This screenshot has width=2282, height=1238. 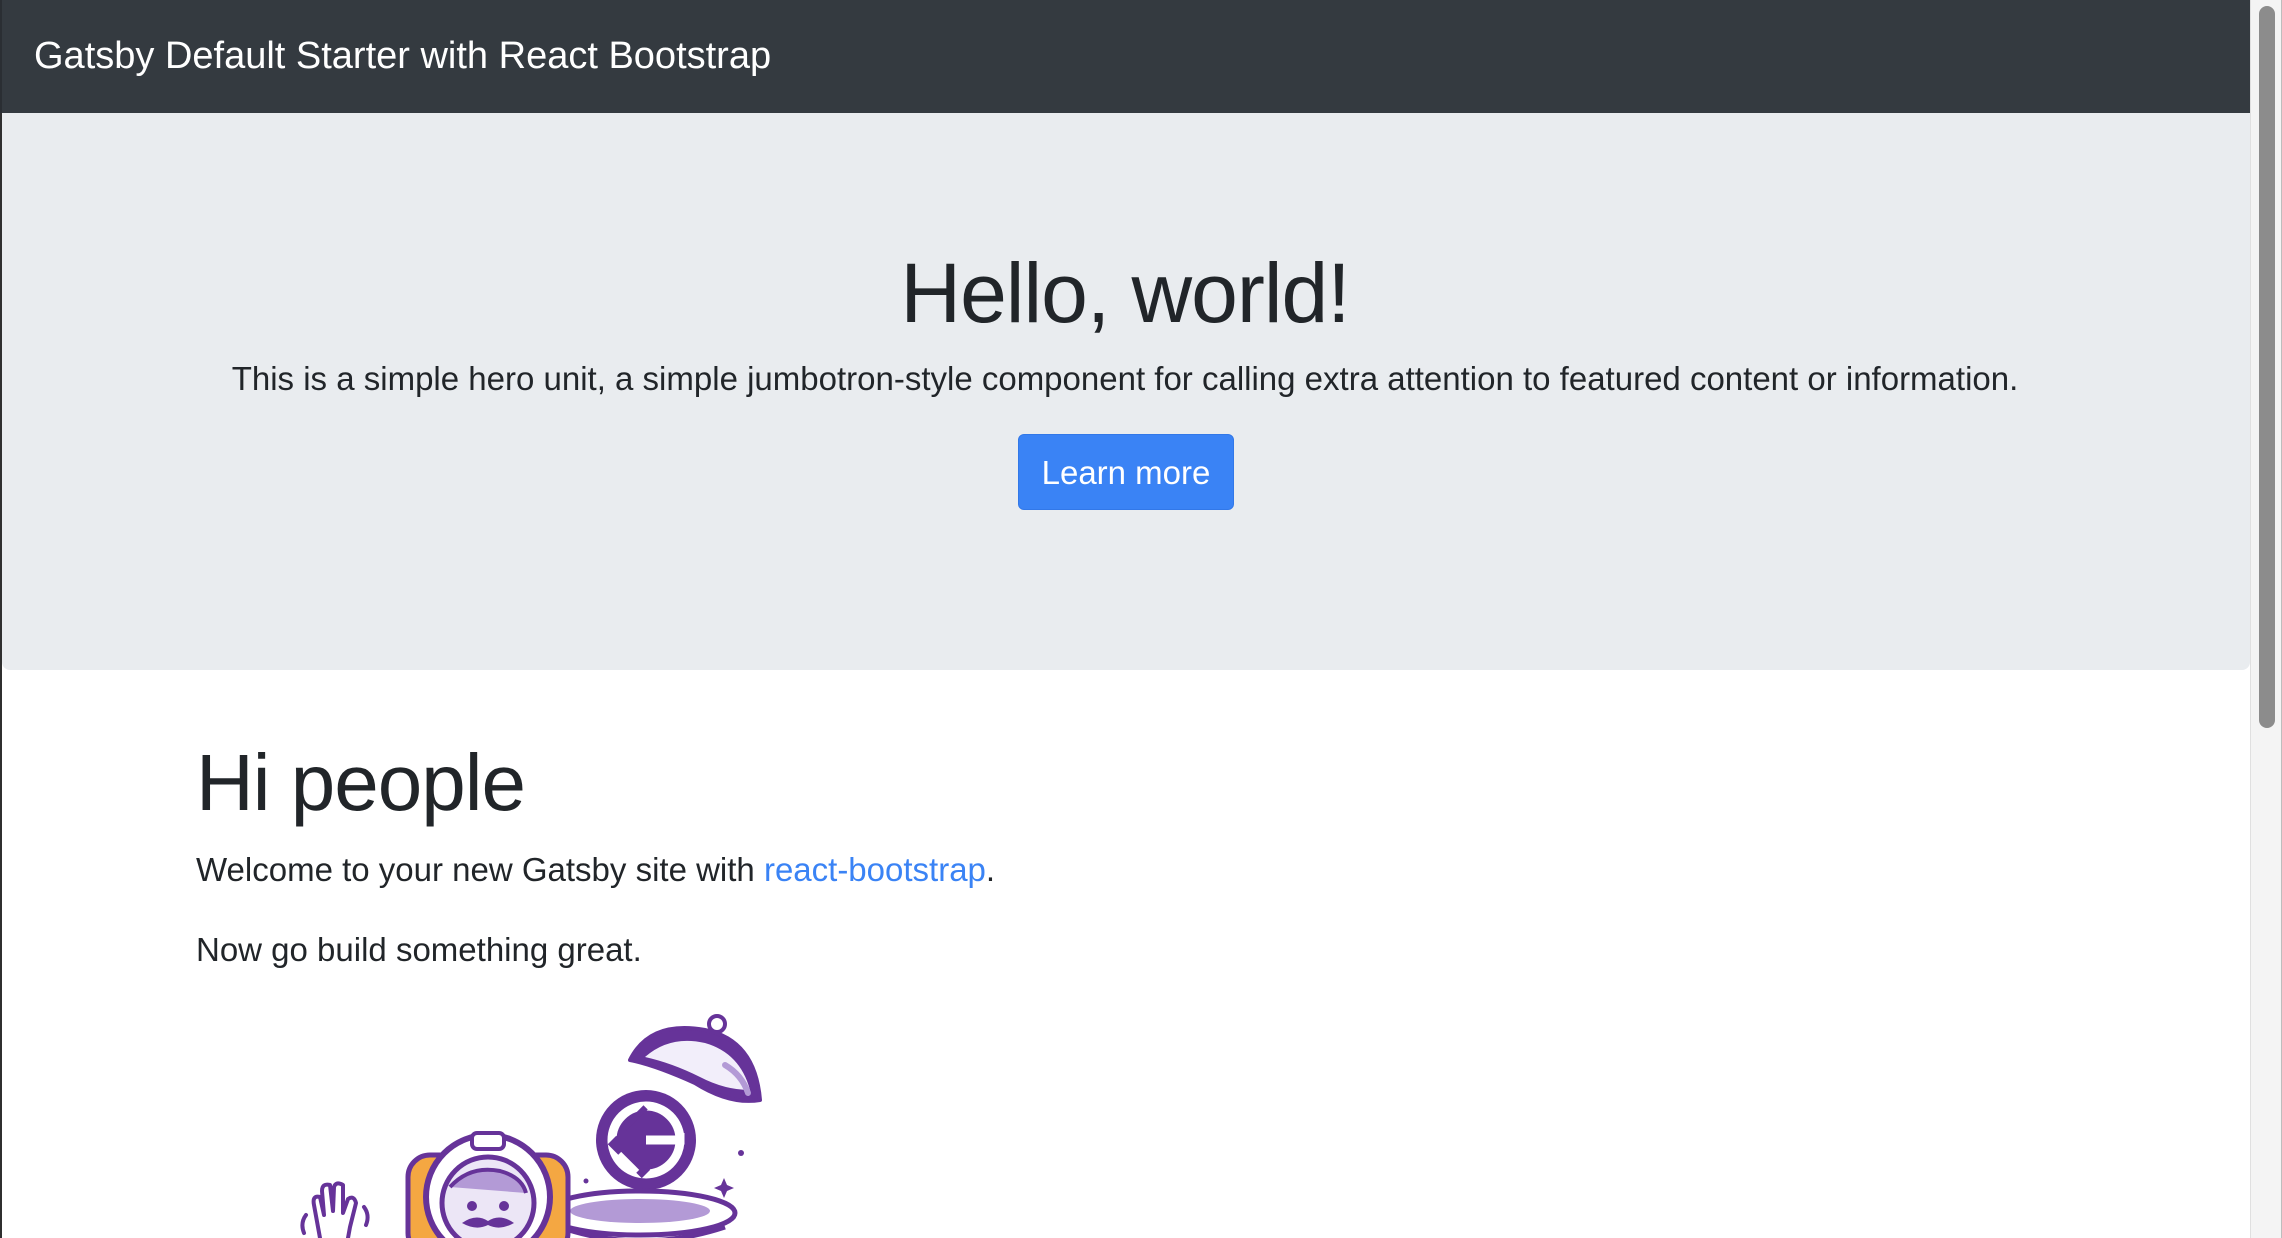 What do you see at coordinates (488, 1184) in the screenshot?
I see `astronaut-helmet-icon` at bounding box center [488, 1184].